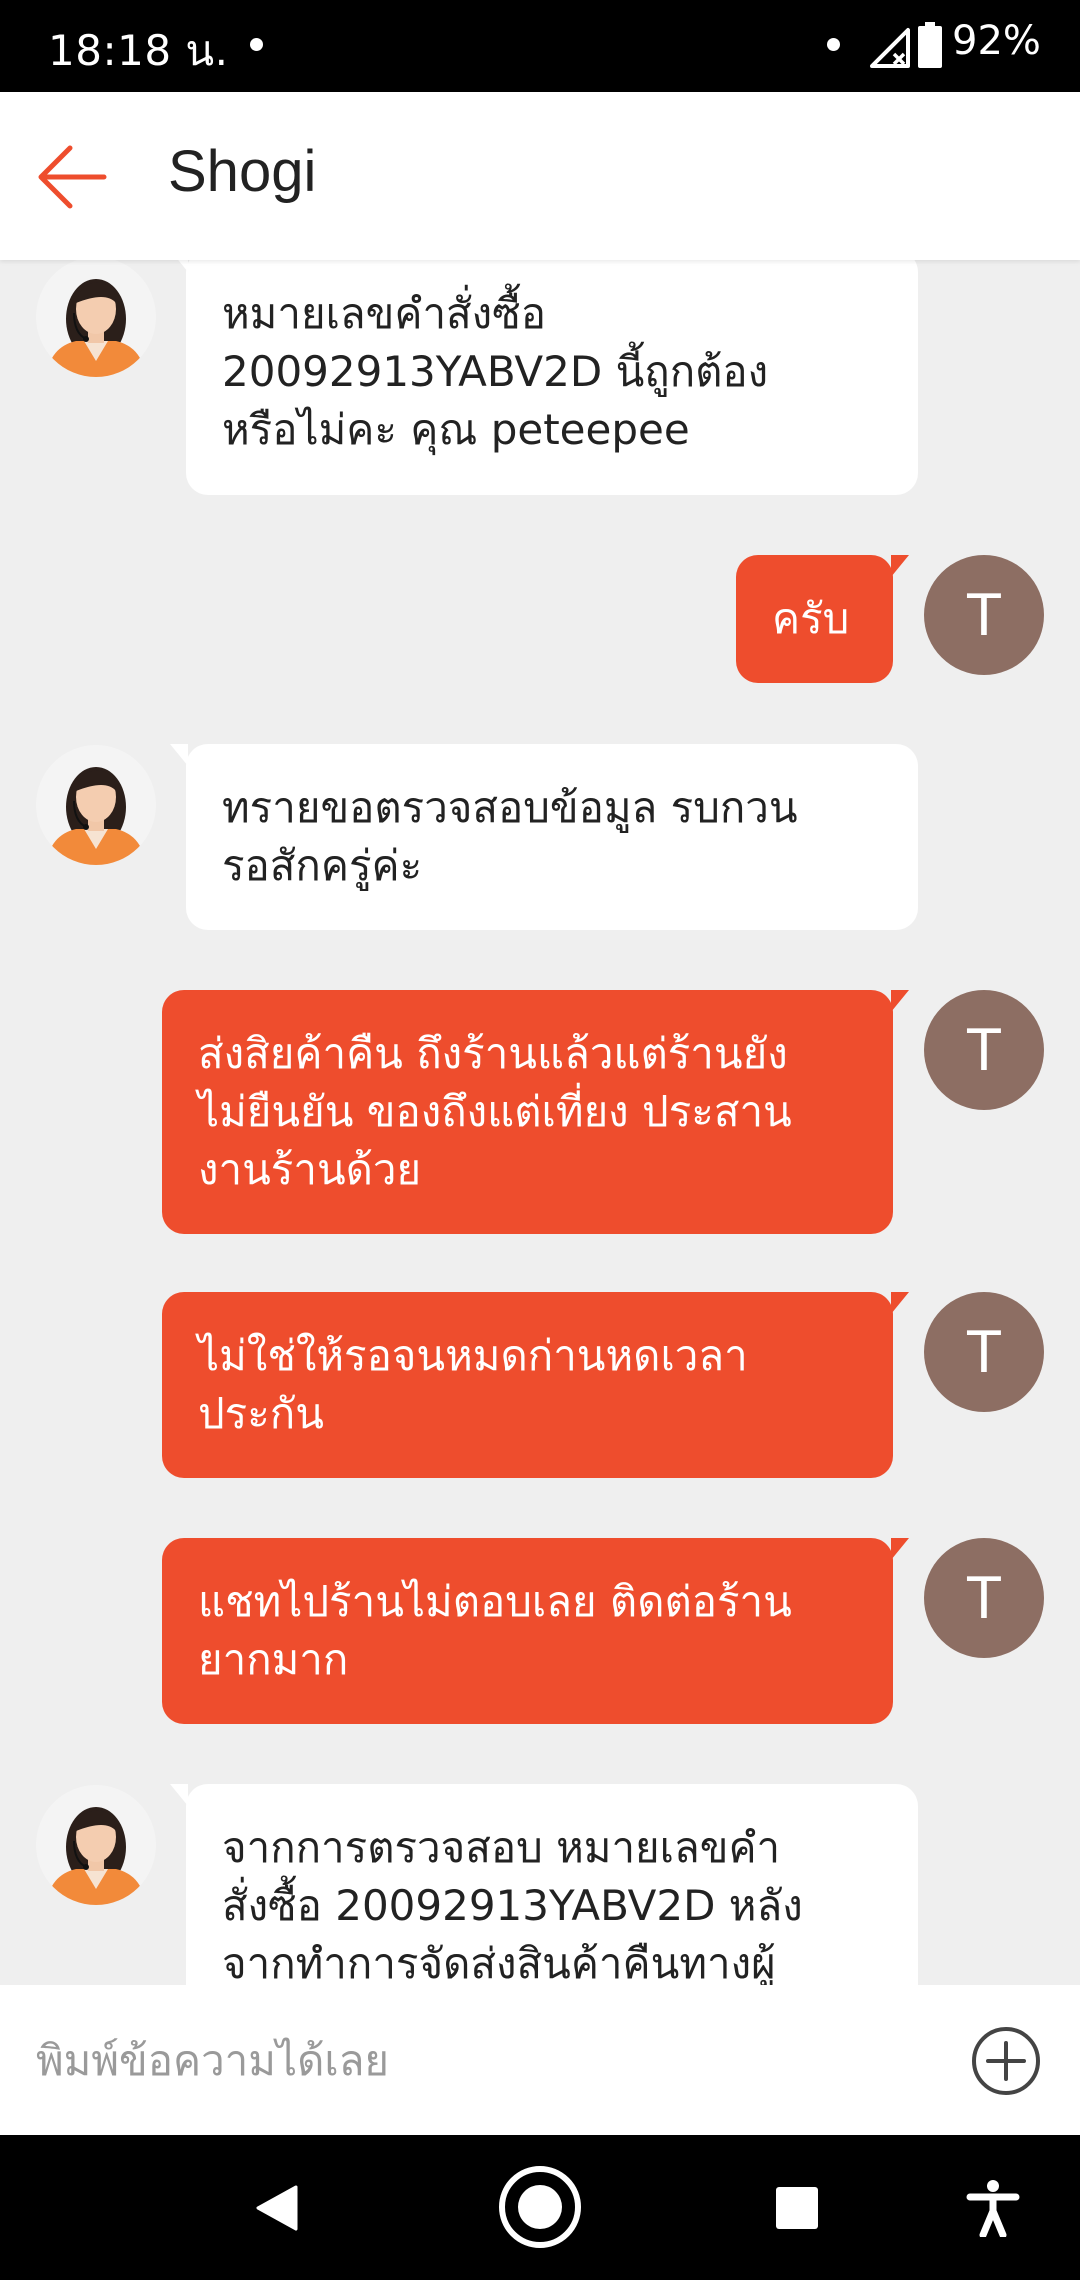 The height and width of the screenshot is (2280, 1080). What do you see at coordinates (811, 618) in the screenshot?
I see `message-text: ครับ` at bounding box center [811, 618].